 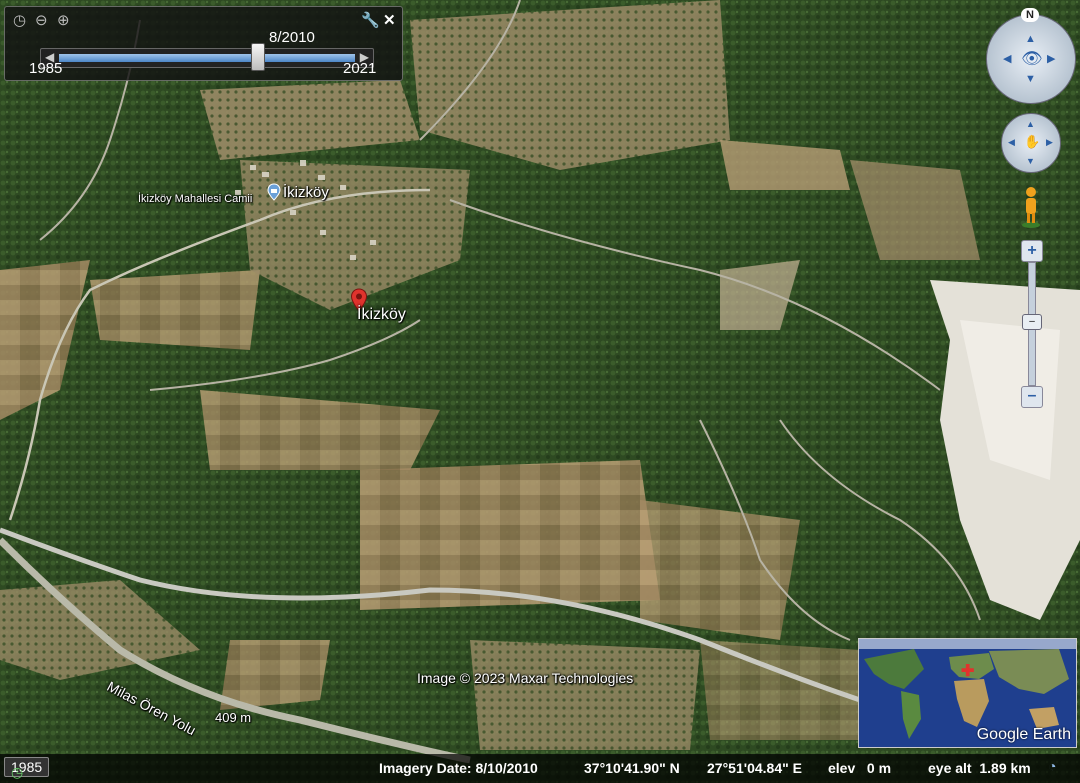 I want to click on close-icon: ✕, so click(x=389, y=20).